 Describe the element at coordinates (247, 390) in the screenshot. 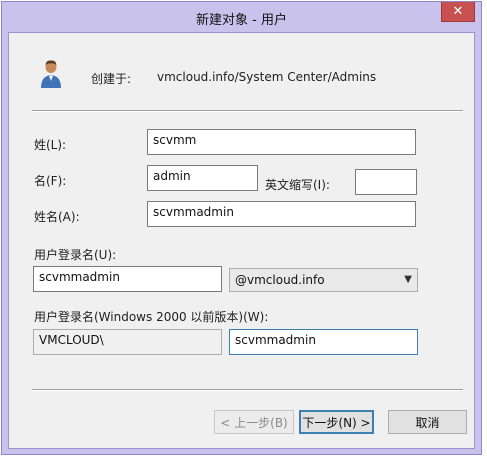

I see `separator-bottom` at that location.